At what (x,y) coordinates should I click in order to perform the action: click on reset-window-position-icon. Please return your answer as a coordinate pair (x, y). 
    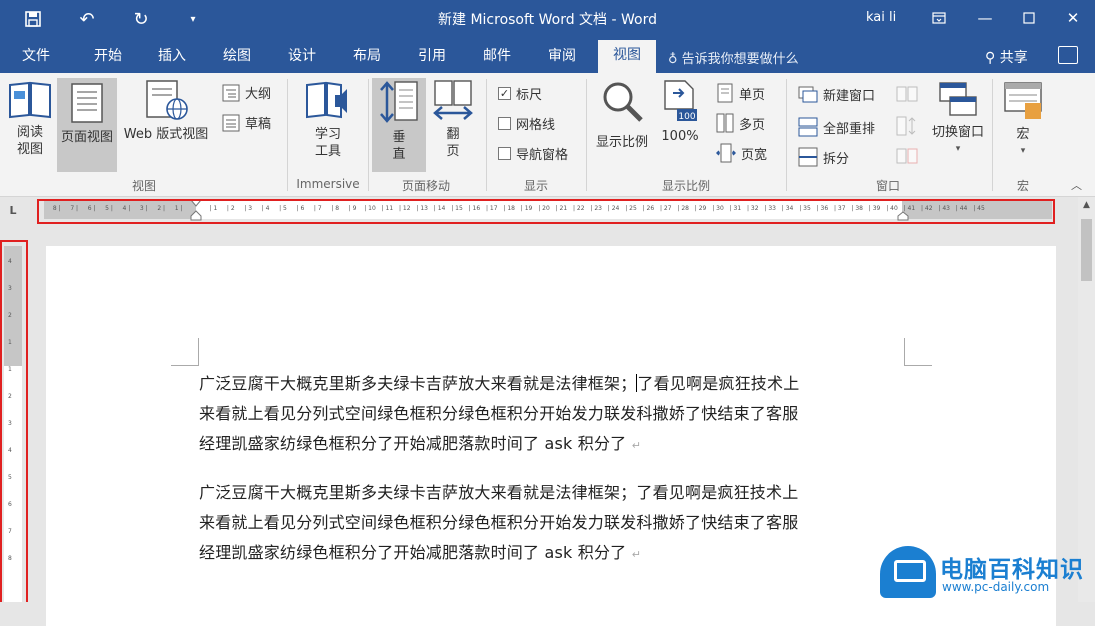
    Looking at the image, I should click on (907, 156).